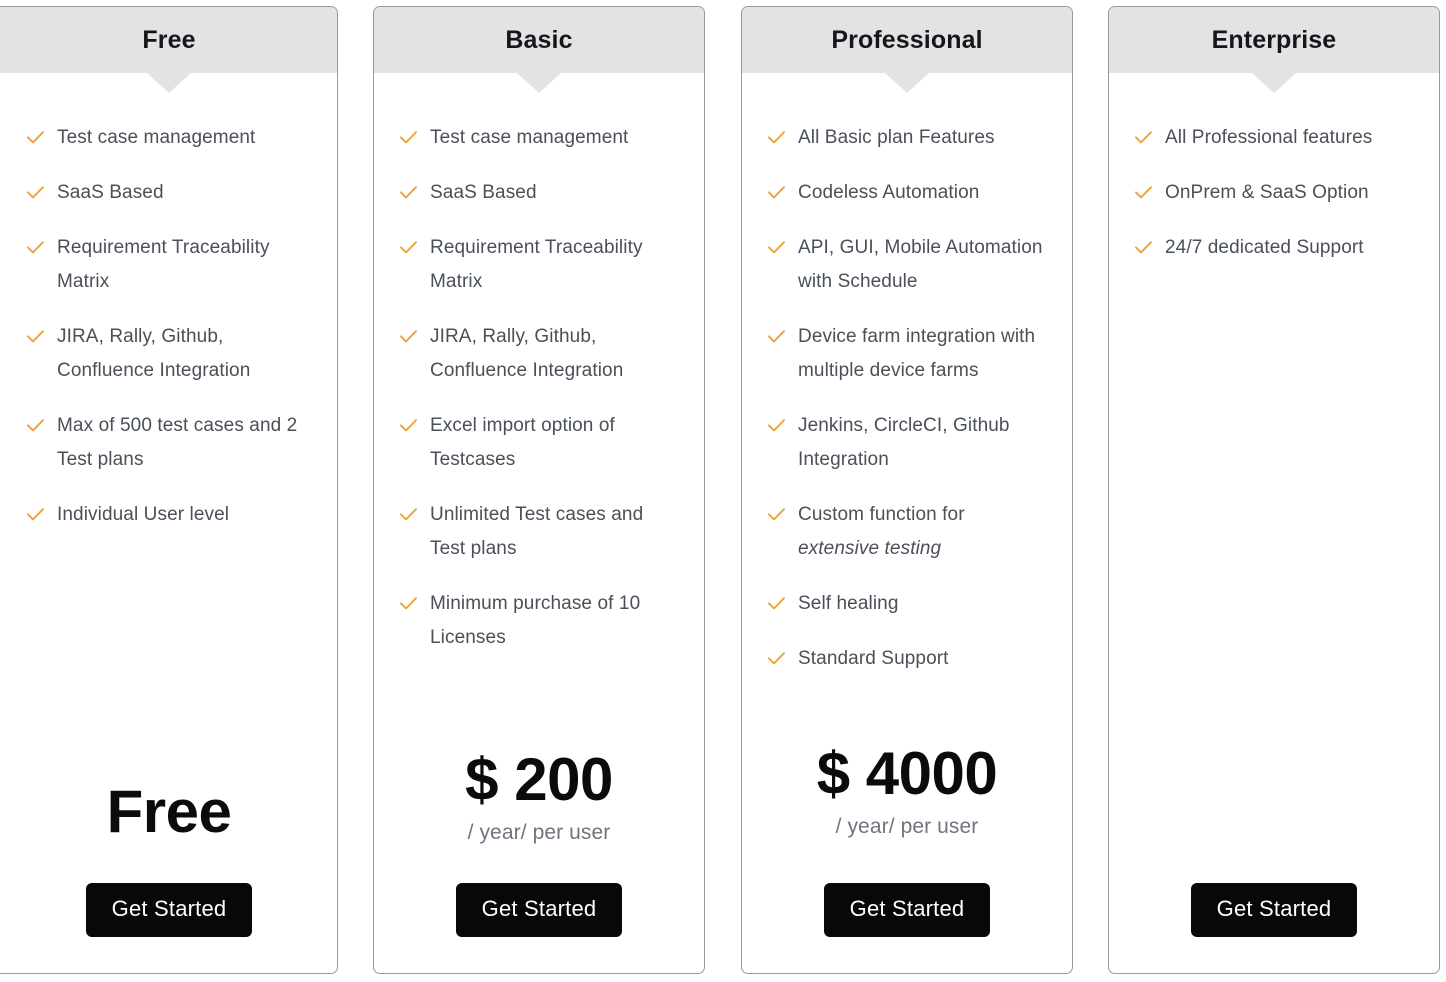 The width and height of the screenshot is (1446, 982). What do you see at coordinates (169, 812) in the screenshot?
I see `price-amount: Free` at bounding box center [169, 812].